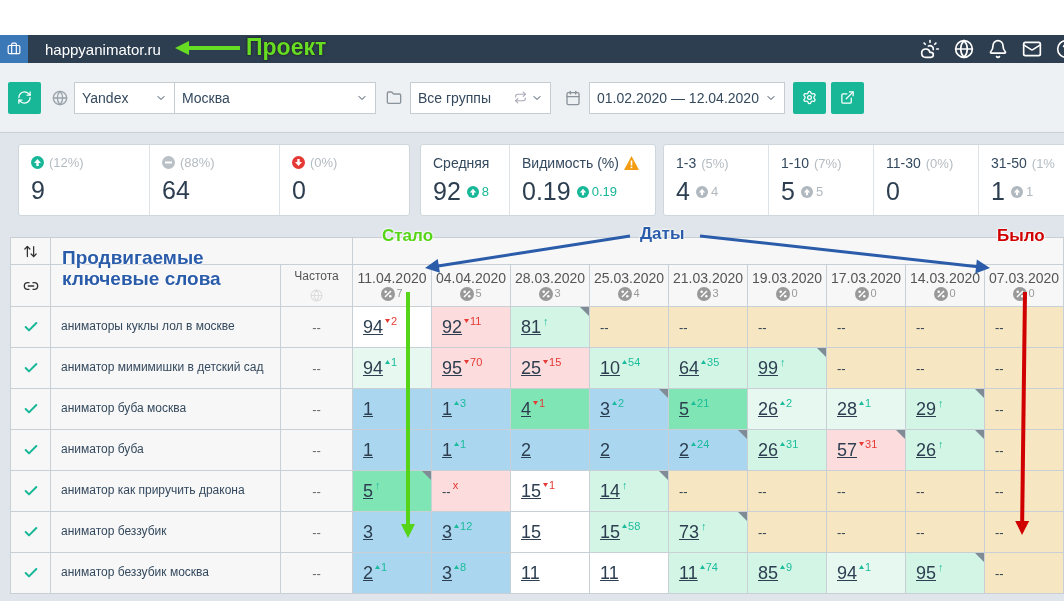 This screenshot has height=601, width=1064. Describe the element at coordinates (687, 97) in the screenshot. I see `date-range-select: 01.02.2020 — 12.04.2020` at that location.